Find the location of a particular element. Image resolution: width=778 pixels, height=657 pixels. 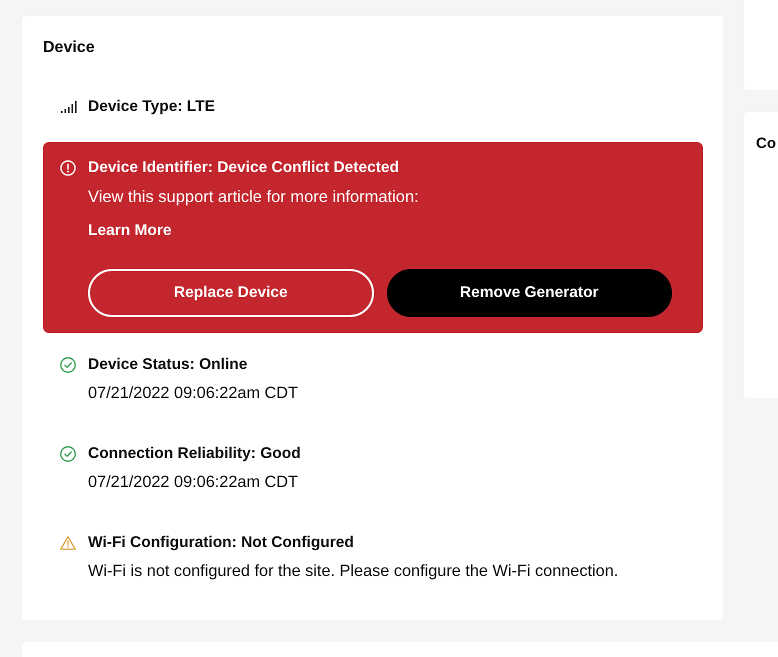

remove-generator-button: Remove Generator is located at coordinates (529, 293).